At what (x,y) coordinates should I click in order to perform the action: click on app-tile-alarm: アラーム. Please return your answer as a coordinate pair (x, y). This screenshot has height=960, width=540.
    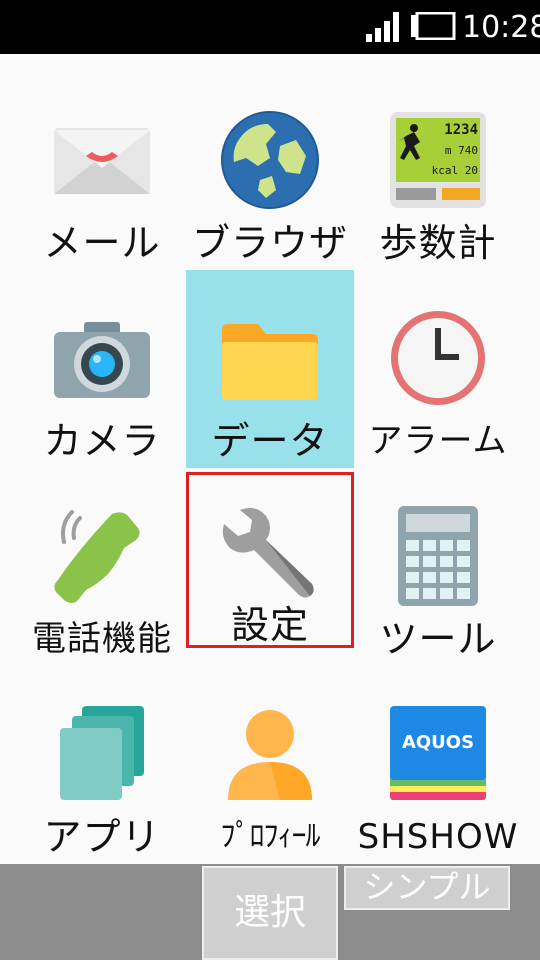
    Looking at the image, I should click on (438, 369).